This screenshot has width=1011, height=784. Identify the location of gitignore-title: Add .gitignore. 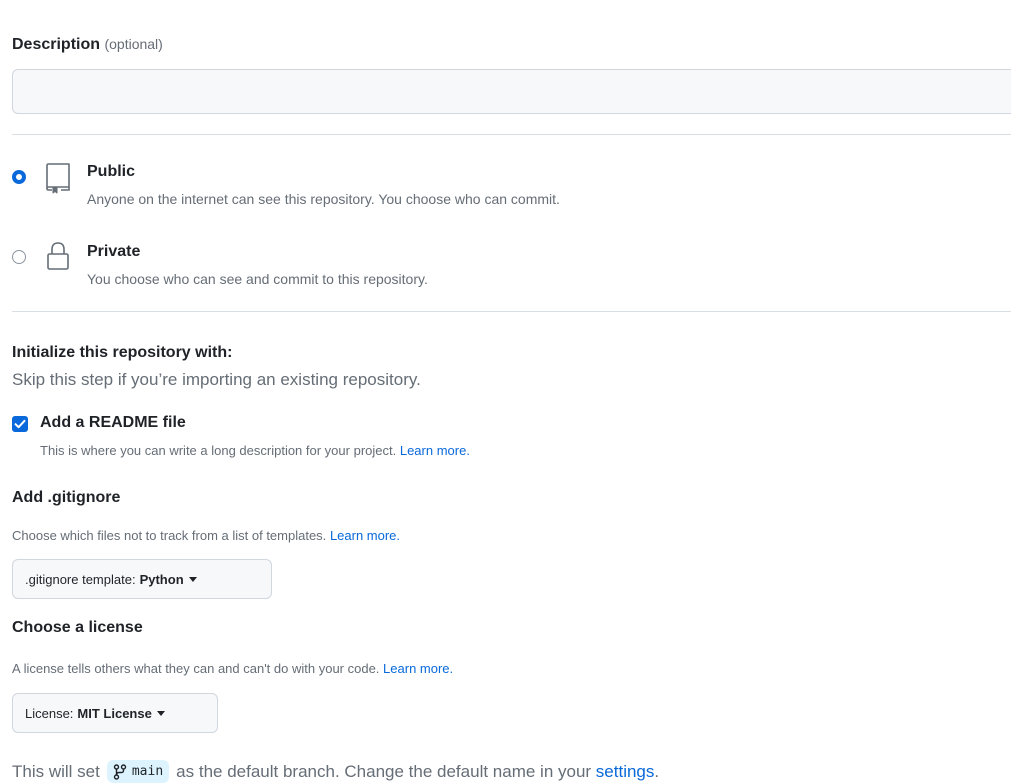
(66, 497).